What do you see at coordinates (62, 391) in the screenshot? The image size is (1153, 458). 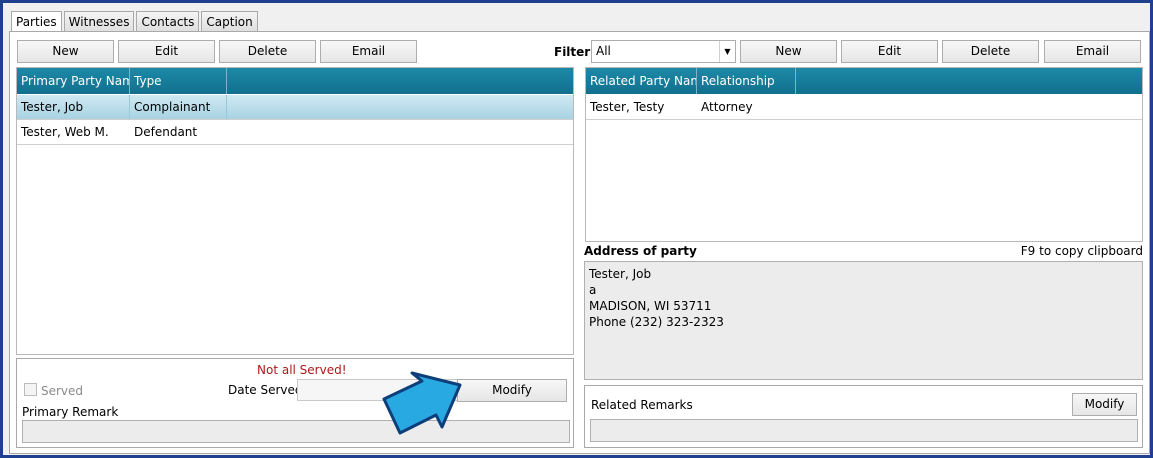 I see `served-label: Served` at bounding box center [62, 391].